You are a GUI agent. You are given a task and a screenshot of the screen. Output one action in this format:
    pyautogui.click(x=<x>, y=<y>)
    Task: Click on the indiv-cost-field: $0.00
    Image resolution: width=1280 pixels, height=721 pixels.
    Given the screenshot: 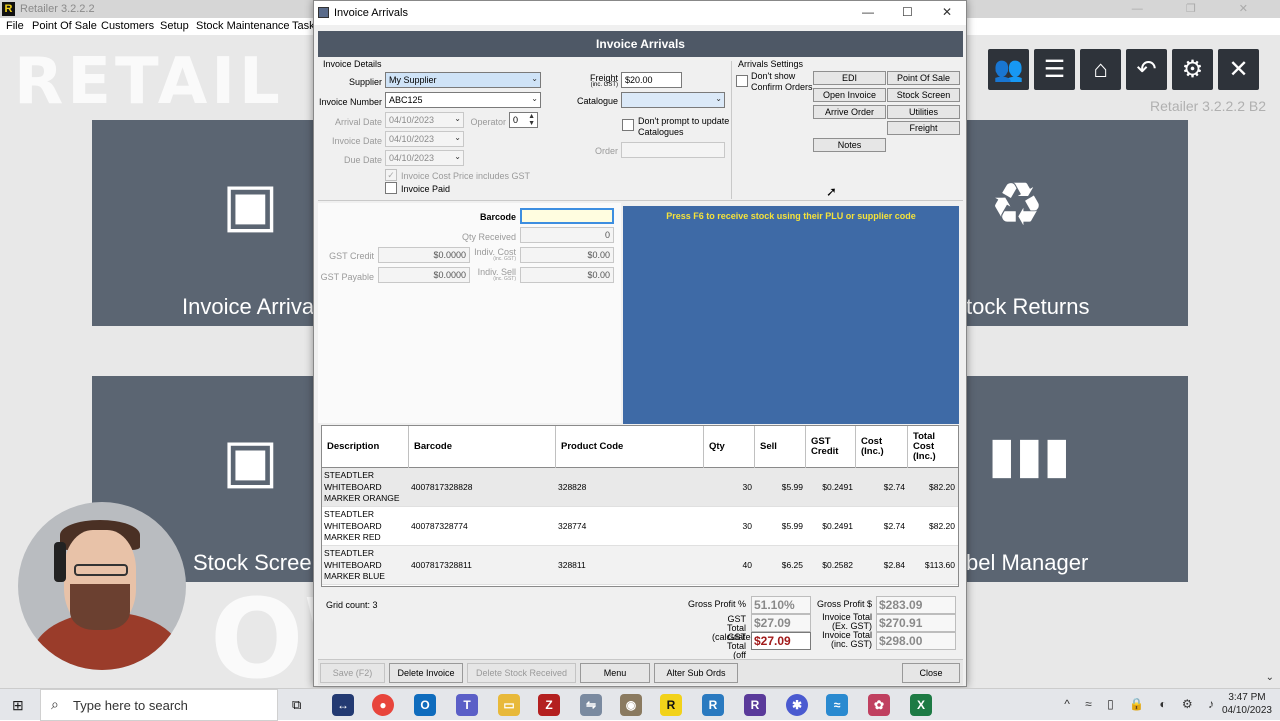 What is the action you would take?
    pyautogui.click(x=567, y=255)
    